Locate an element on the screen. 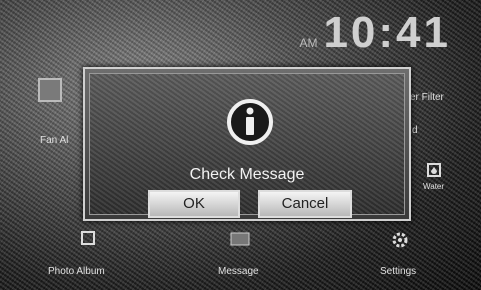  info-icon is located at coordinates (250, 122).